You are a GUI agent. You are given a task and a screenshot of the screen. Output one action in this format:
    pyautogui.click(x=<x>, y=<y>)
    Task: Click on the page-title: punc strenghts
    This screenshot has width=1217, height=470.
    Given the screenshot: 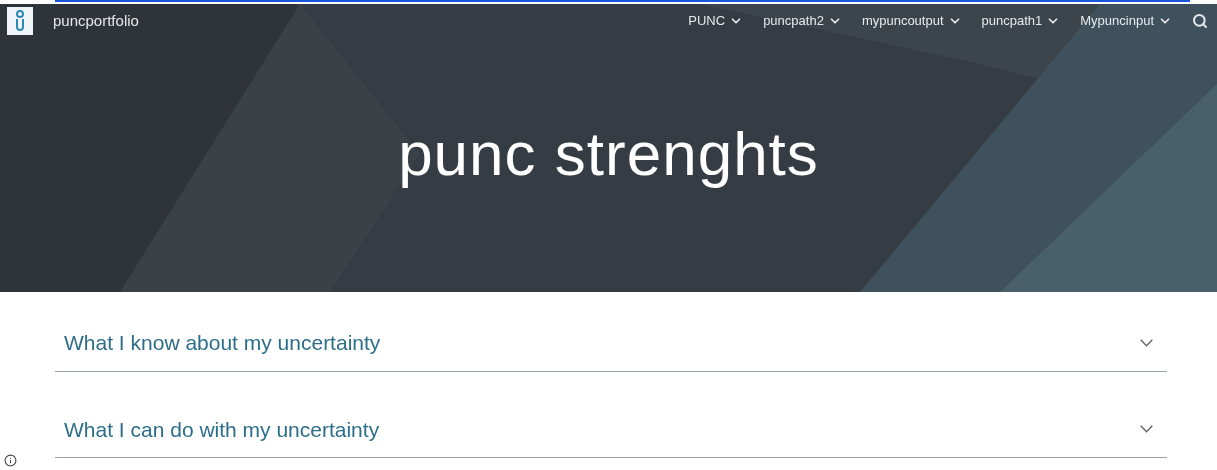 What is the action you would take?
    pyautogui.click(x=608, y=153)
    